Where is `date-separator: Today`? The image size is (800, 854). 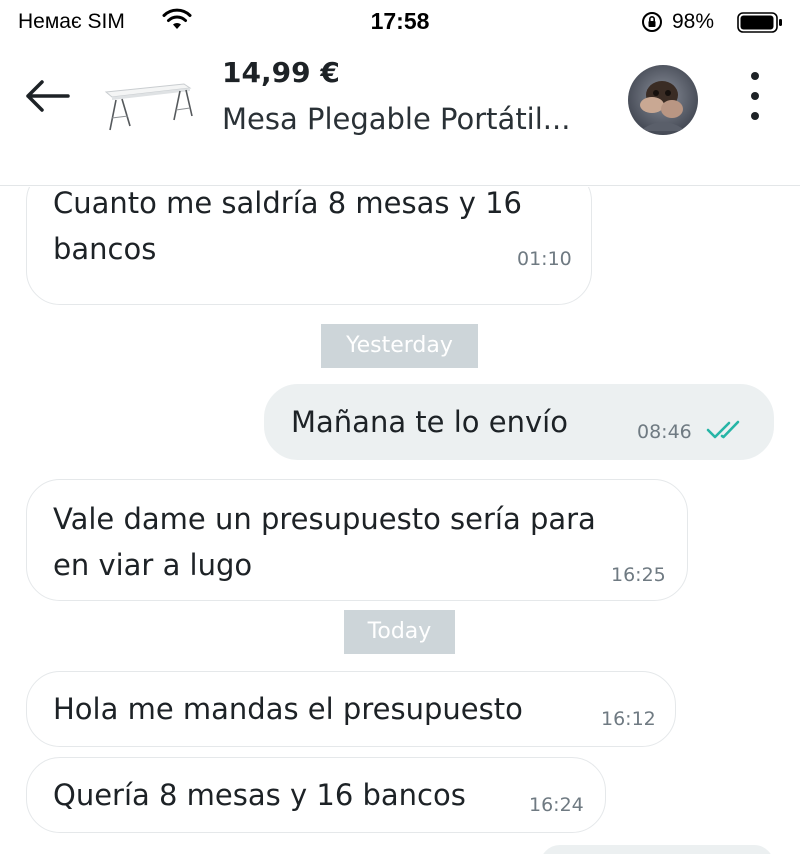
date-separator: Today is located at coordinates (399, 632).